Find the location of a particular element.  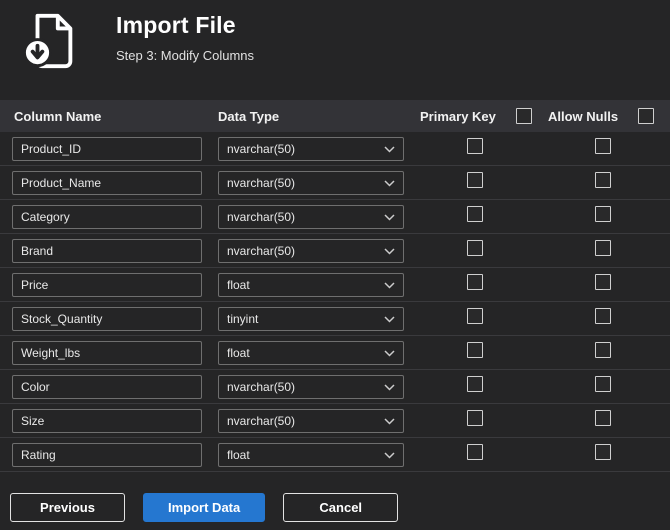

cancel-button: Cancel is located at coordinates (341, 507).